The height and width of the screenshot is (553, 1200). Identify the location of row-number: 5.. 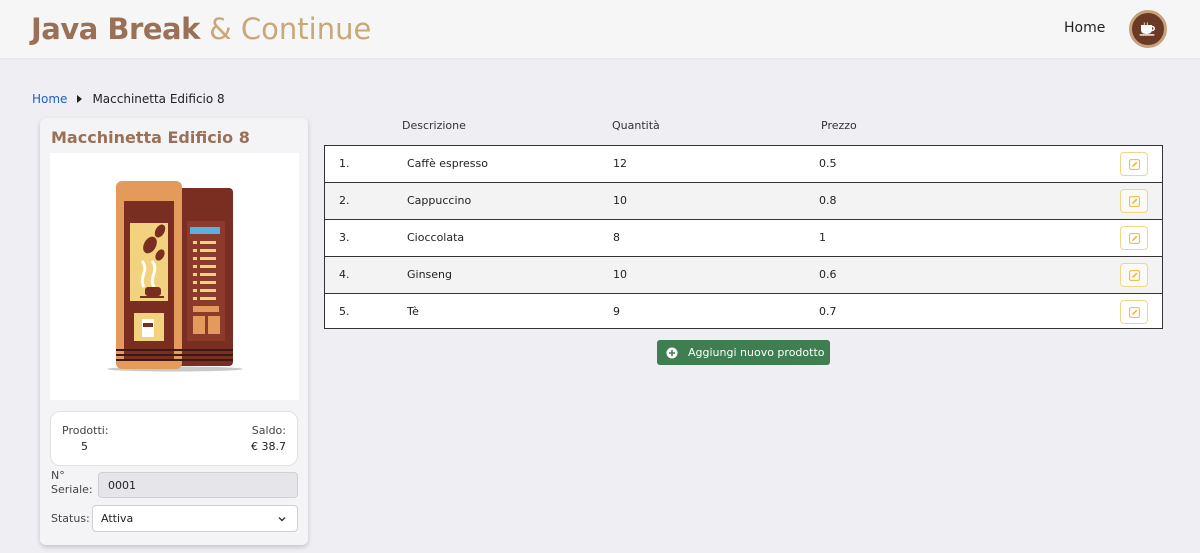
(344, 311).